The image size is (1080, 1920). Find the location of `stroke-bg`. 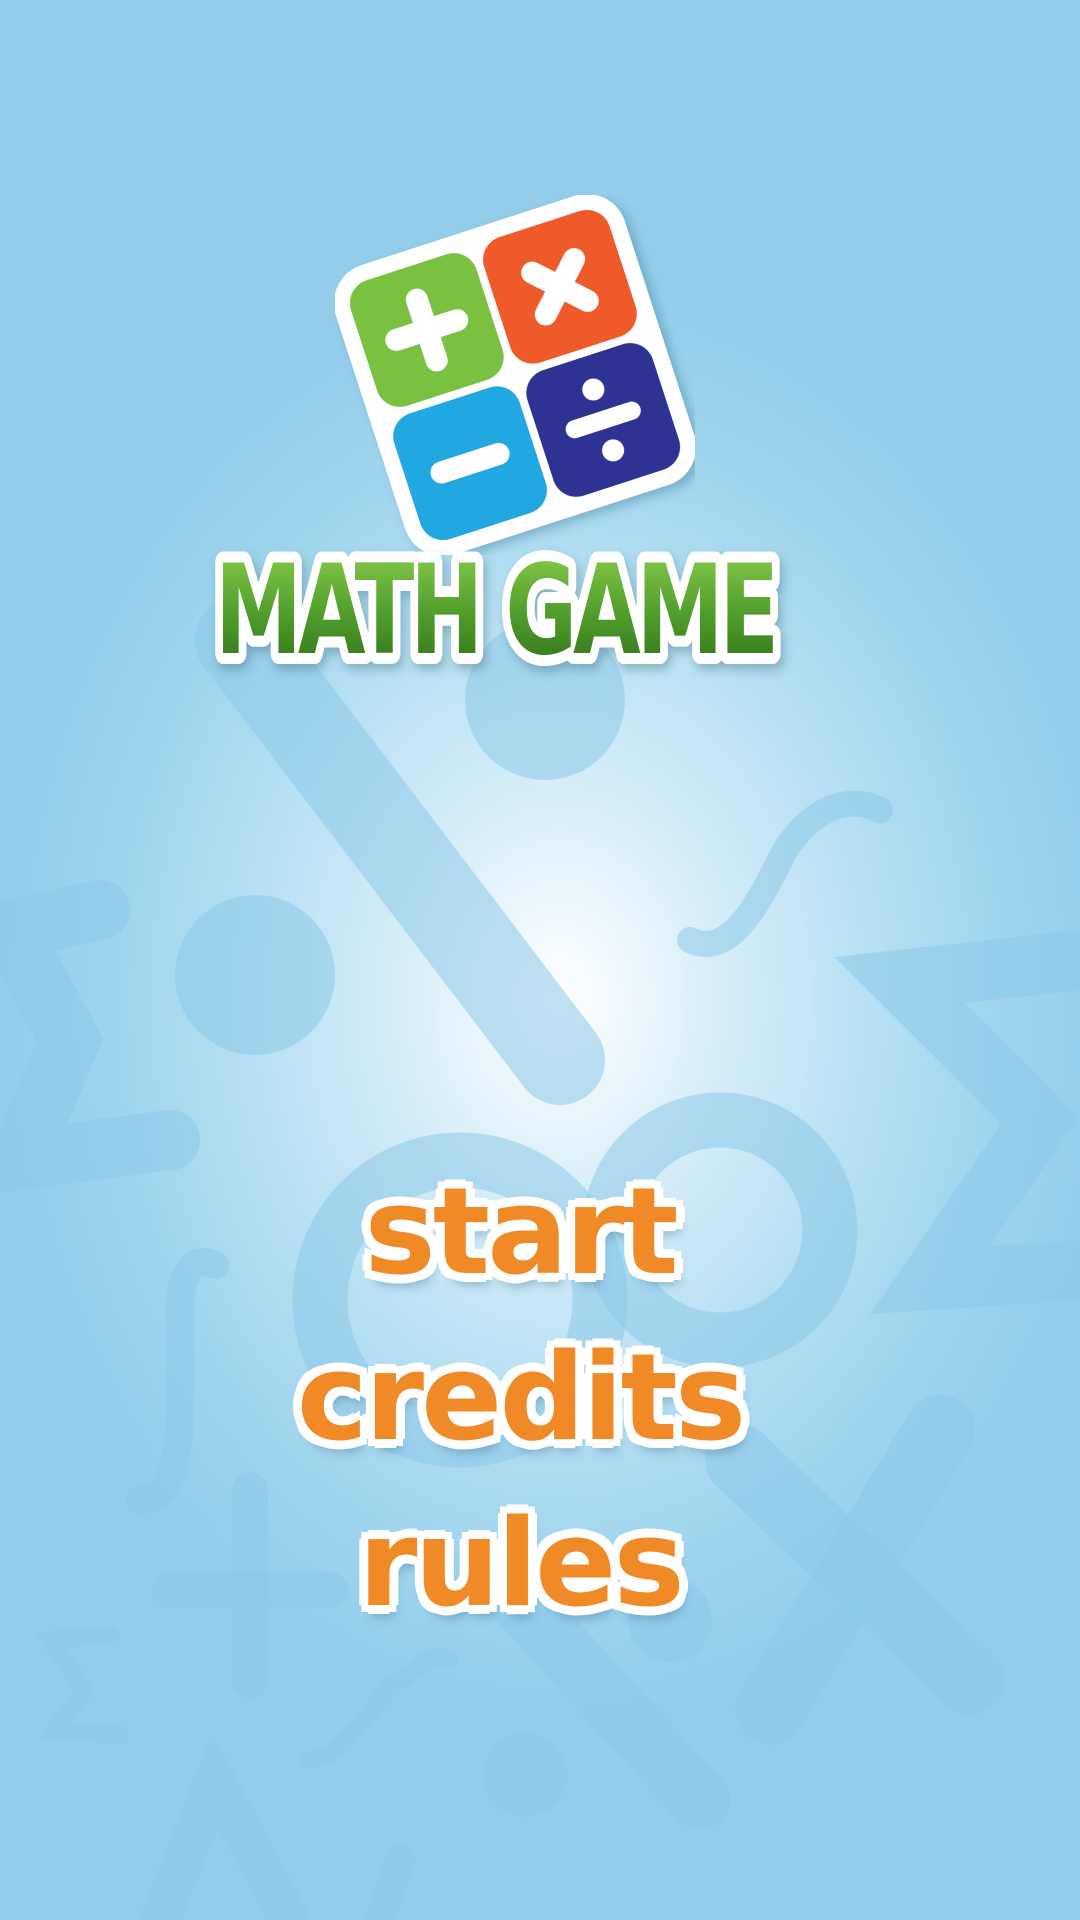

stroke-bg is located at coordinates (390, 1882).